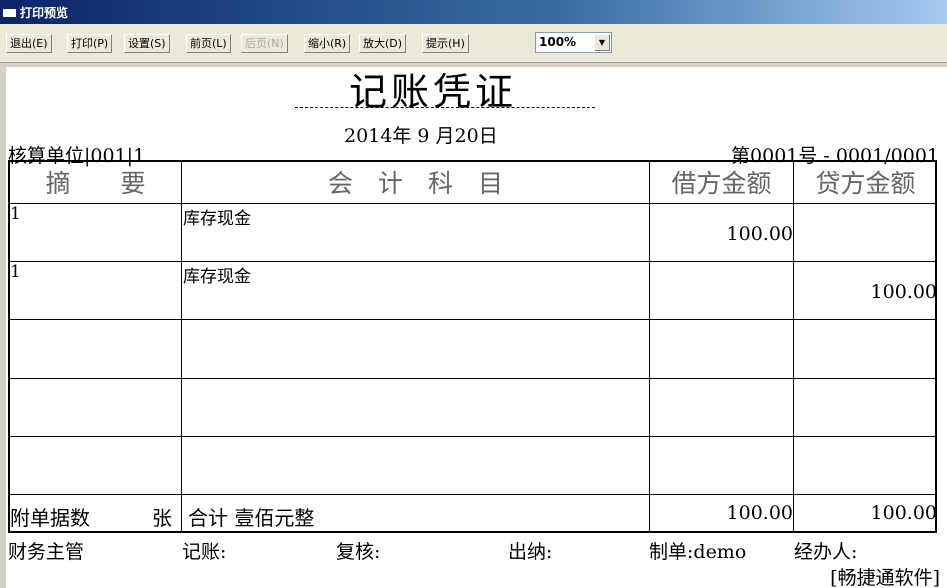  What do you see at coordinates (698, 552) in the screenshot?
I see `sig-preparer: 制单:demo` at bounding box center [698, 552].